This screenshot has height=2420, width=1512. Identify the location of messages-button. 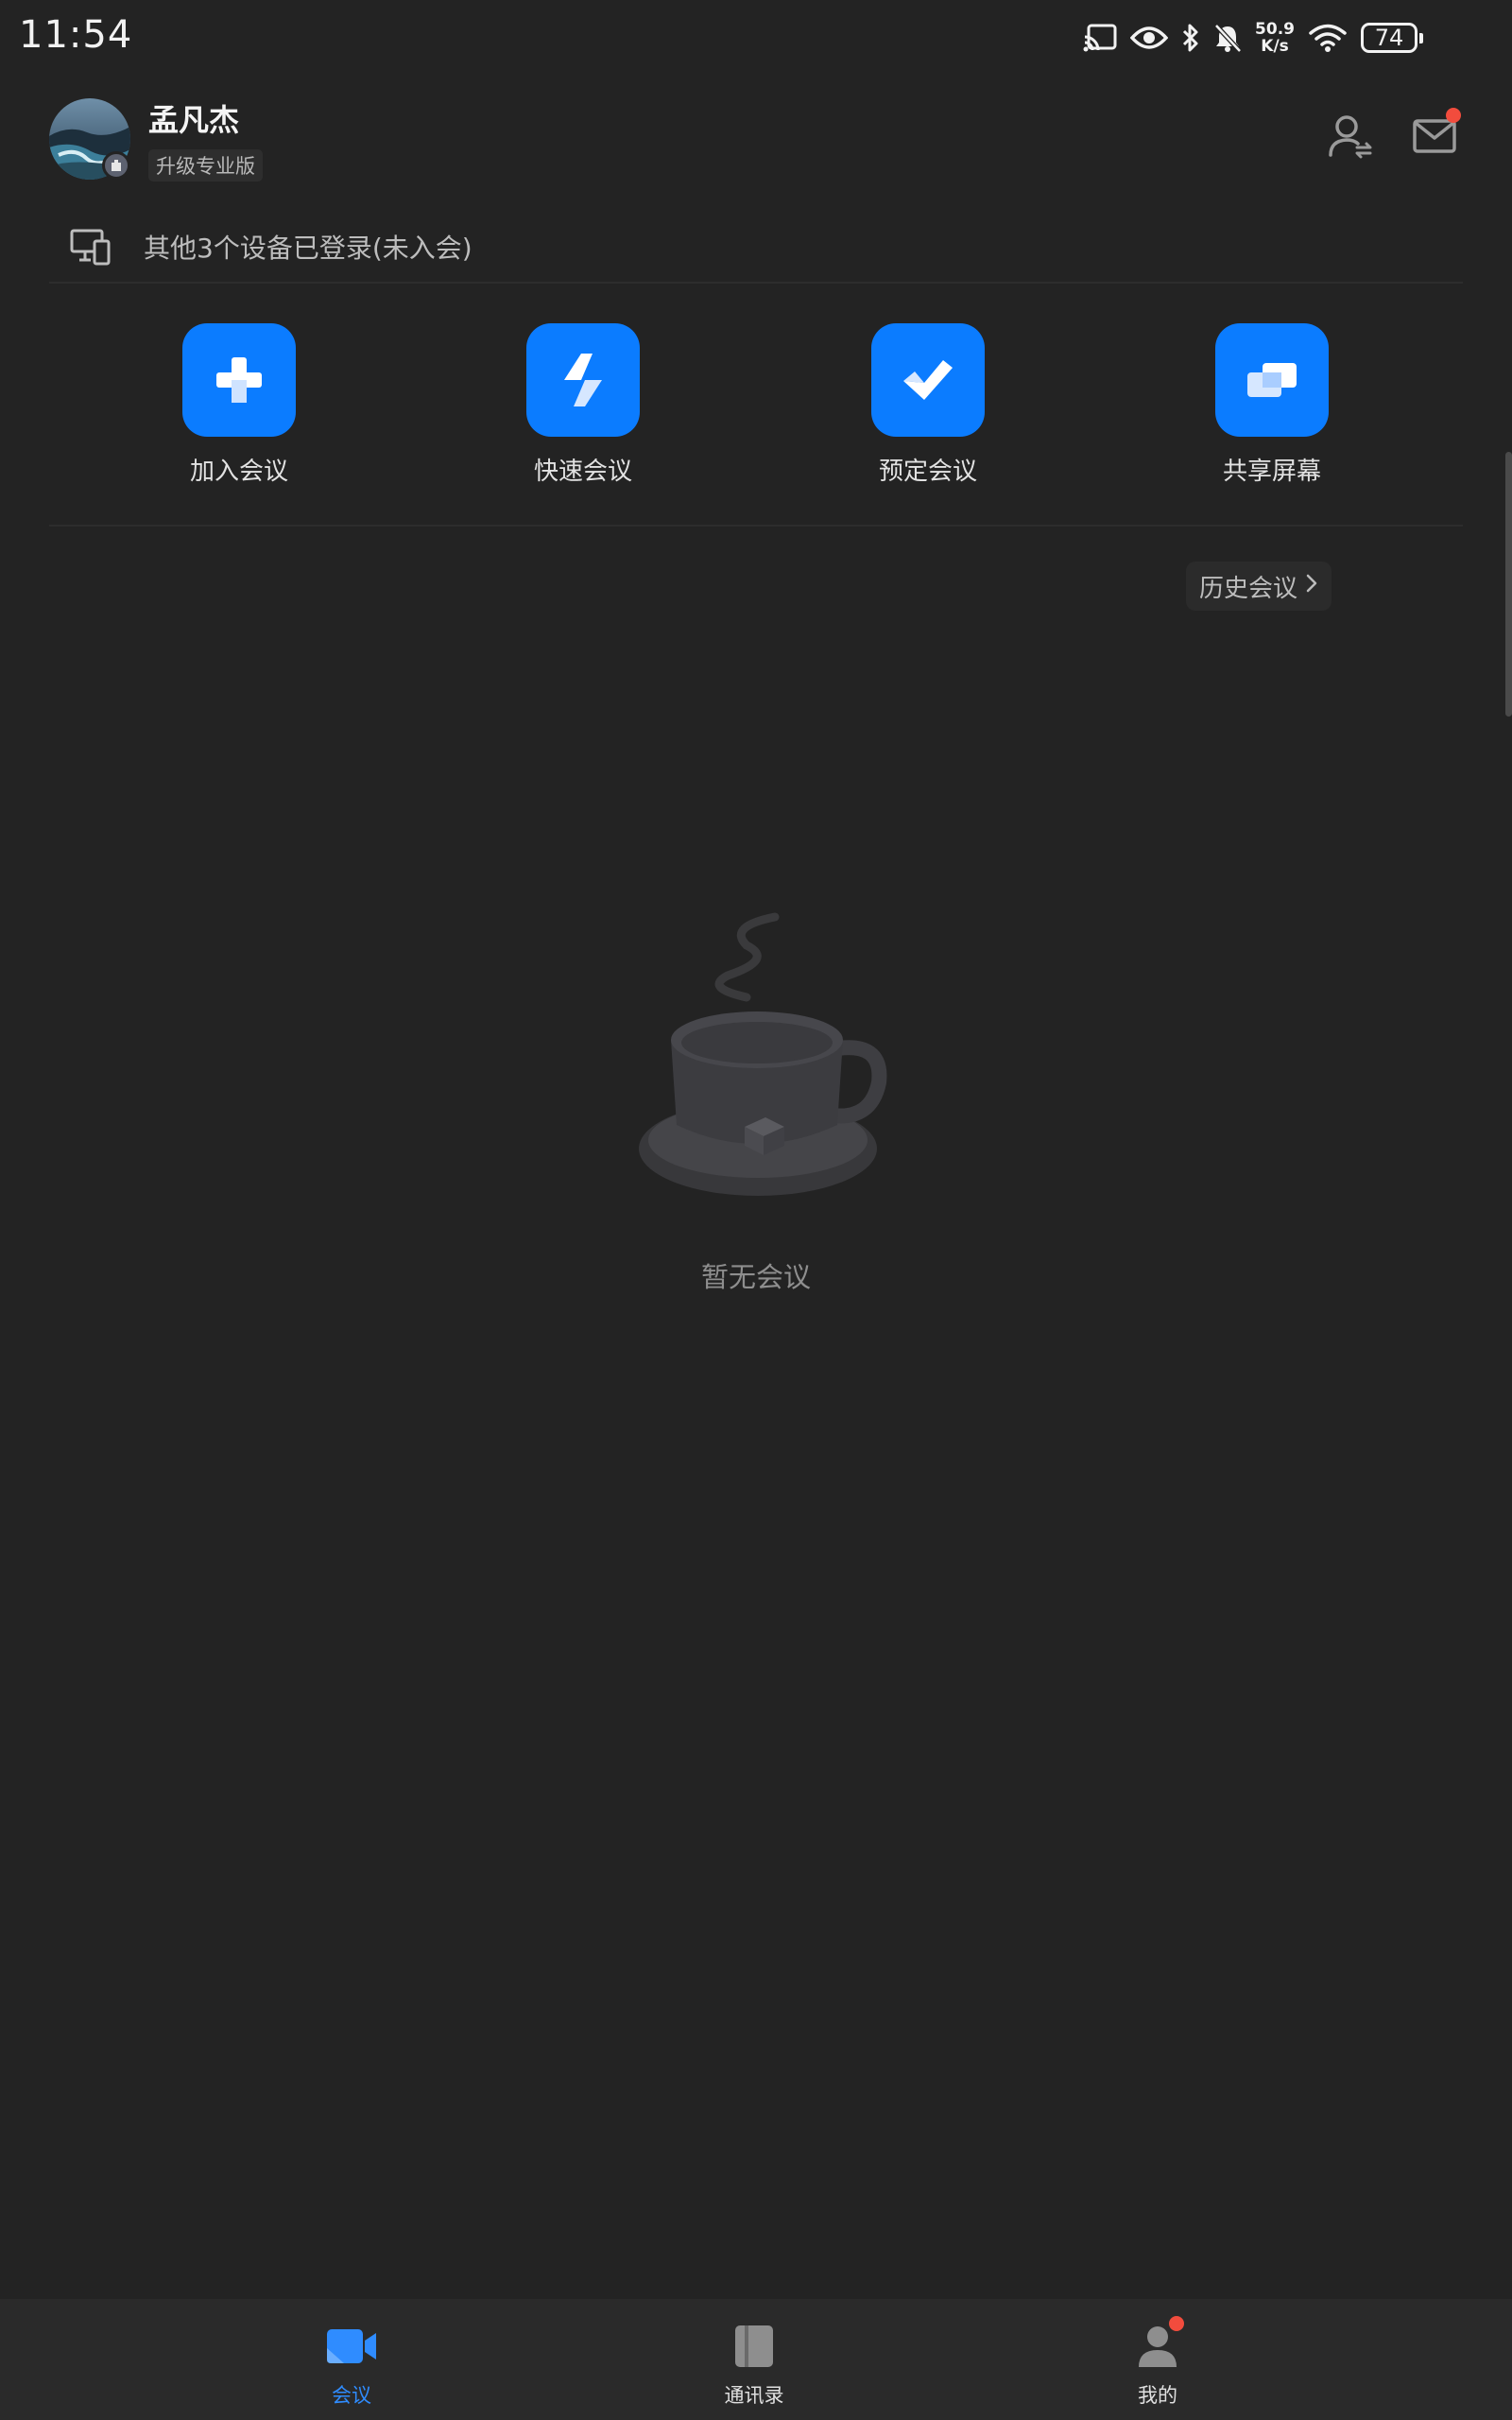
(1434, 137).